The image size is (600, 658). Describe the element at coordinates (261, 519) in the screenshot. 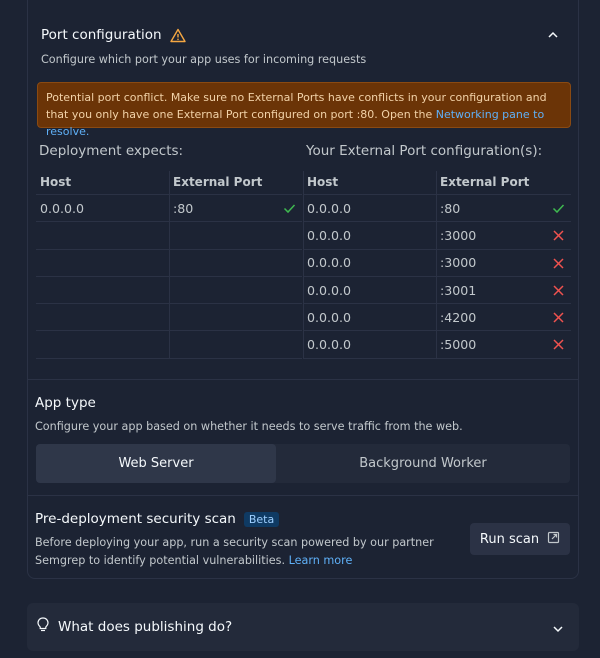

I see `beta-badge: Beta` at that location.